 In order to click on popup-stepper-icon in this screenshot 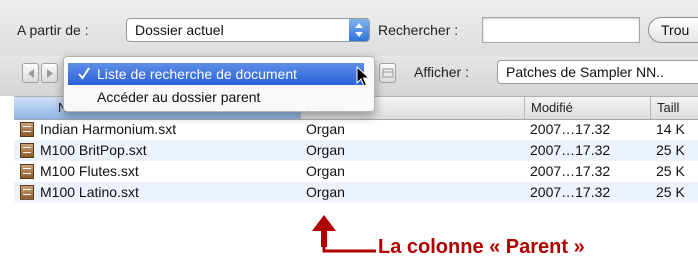, I will do `click(359, 30)`.